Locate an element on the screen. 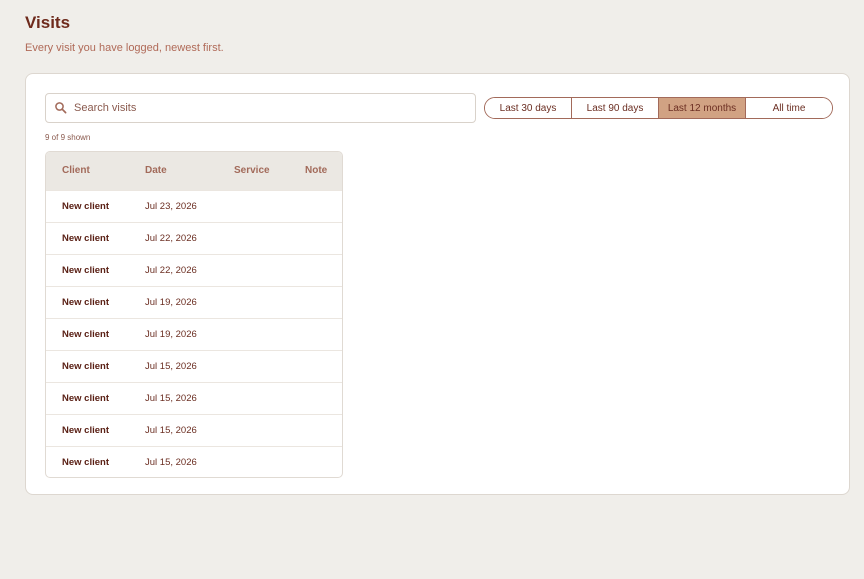 This screenshot has width=864, height=579. range-option-last-30-days: Last 30 days is located at coordinates (528, 108).